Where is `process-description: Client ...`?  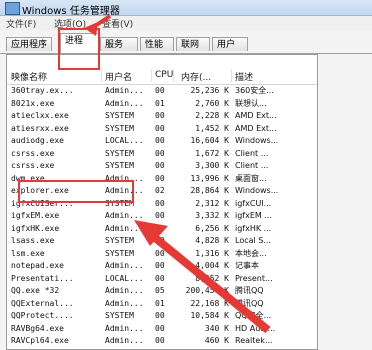
process-description: Client ... is located at coordinates (252, 165).